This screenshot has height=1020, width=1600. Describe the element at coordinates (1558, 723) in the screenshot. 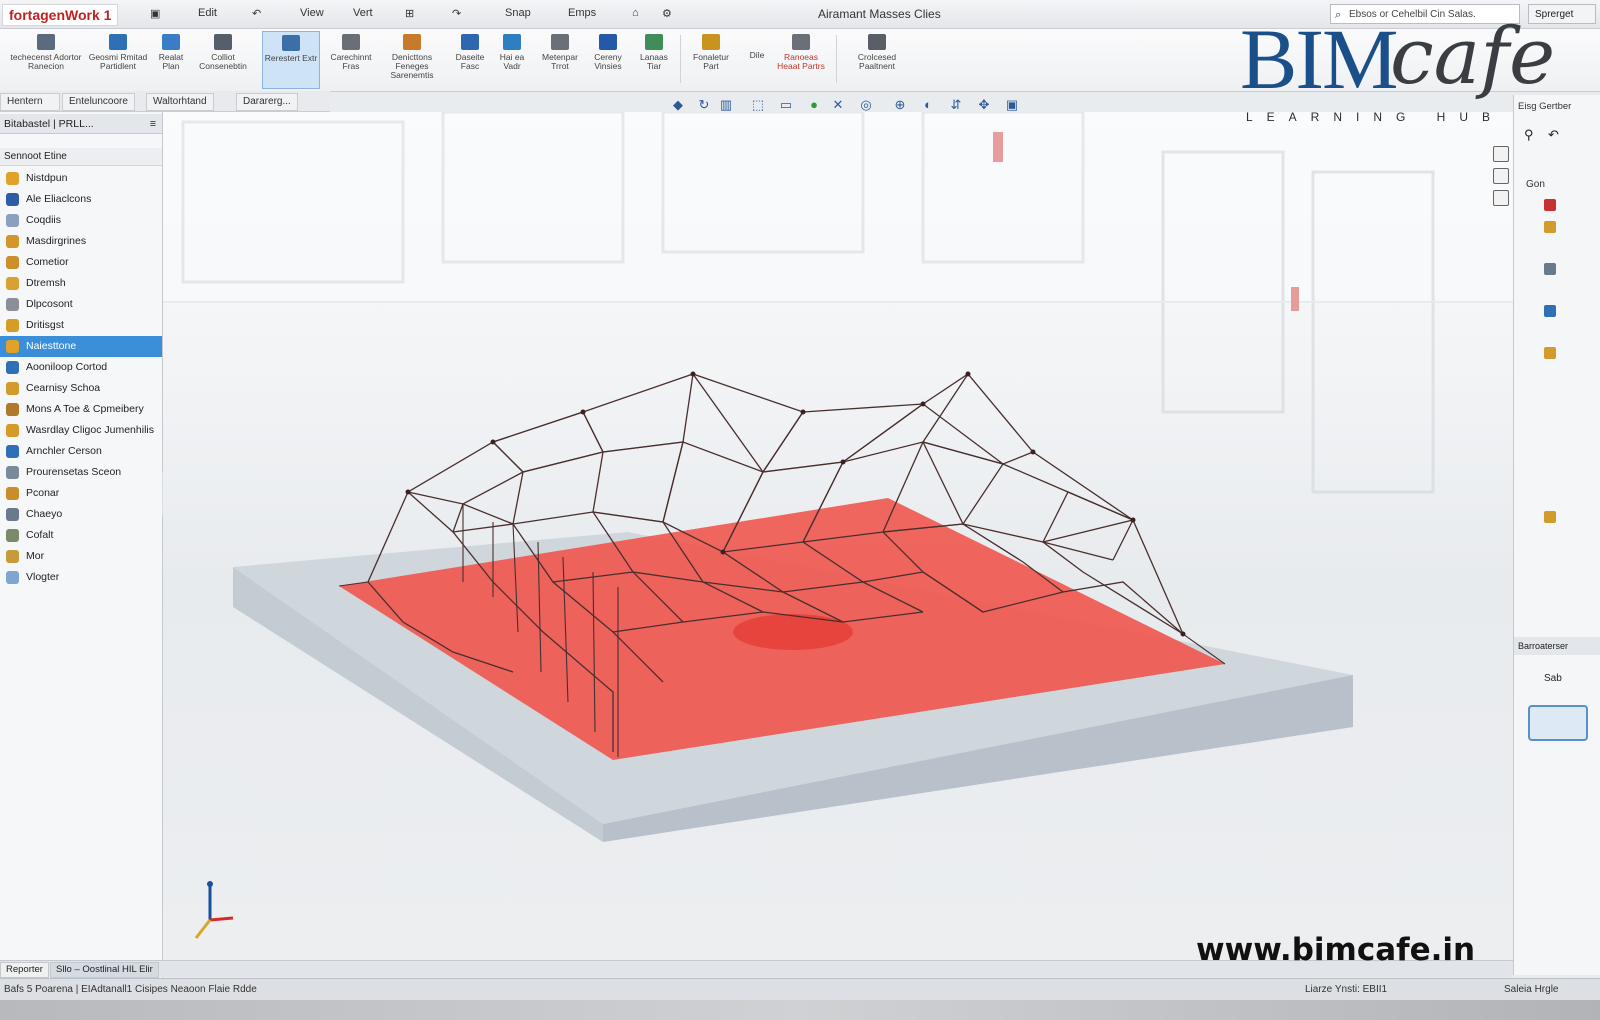

I see `preview-card` at that location.